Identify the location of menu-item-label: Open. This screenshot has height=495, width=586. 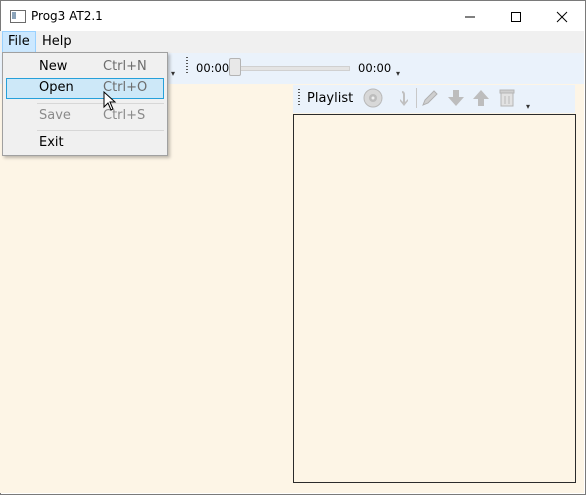
(56, 87).